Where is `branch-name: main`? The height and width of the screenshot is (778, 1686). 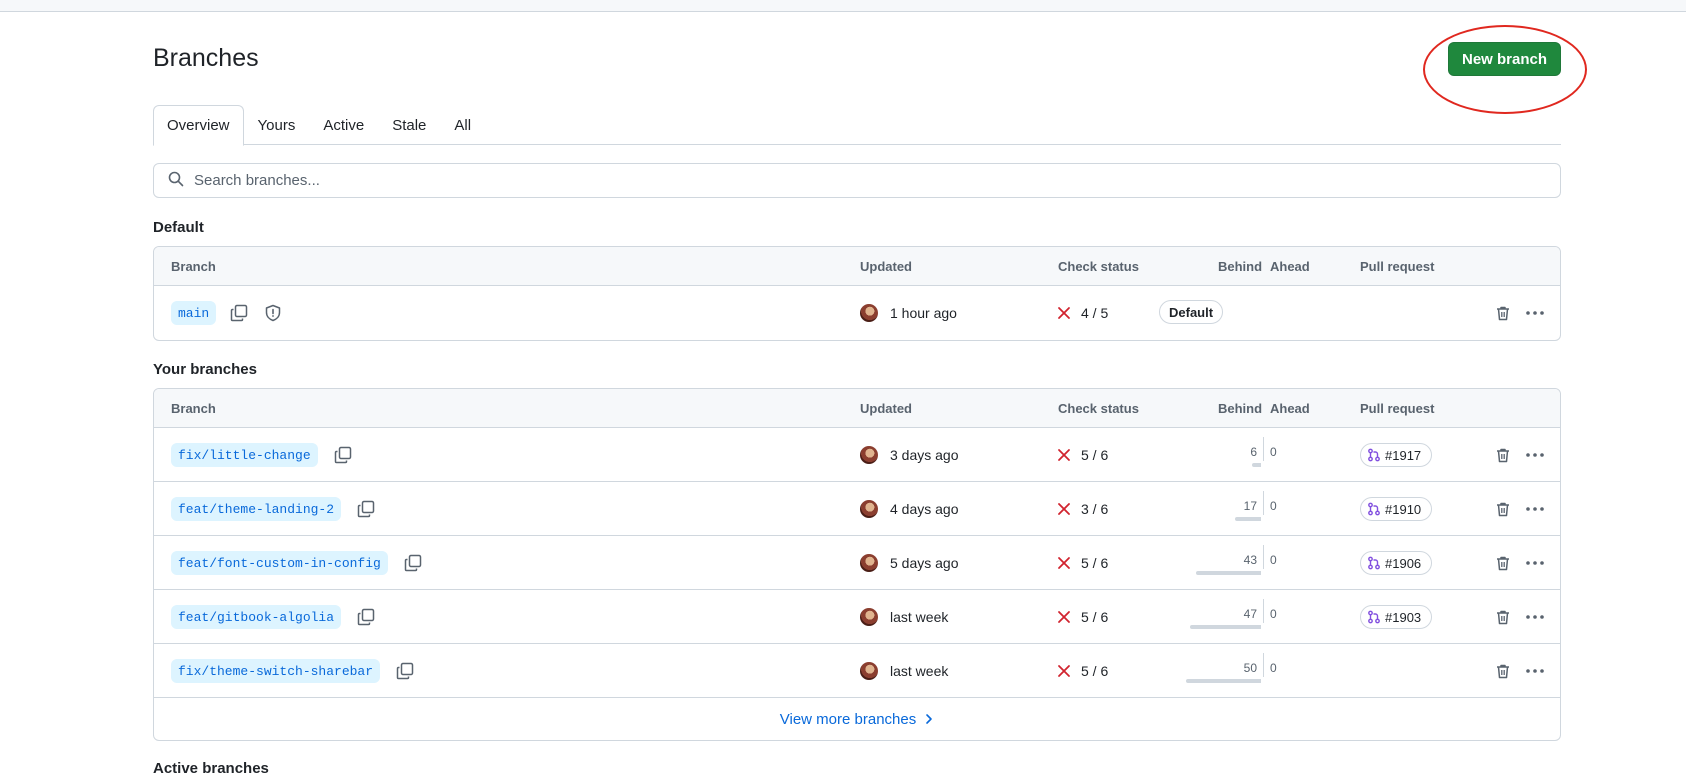
branch-name: main is located at coordinates (194, 313).